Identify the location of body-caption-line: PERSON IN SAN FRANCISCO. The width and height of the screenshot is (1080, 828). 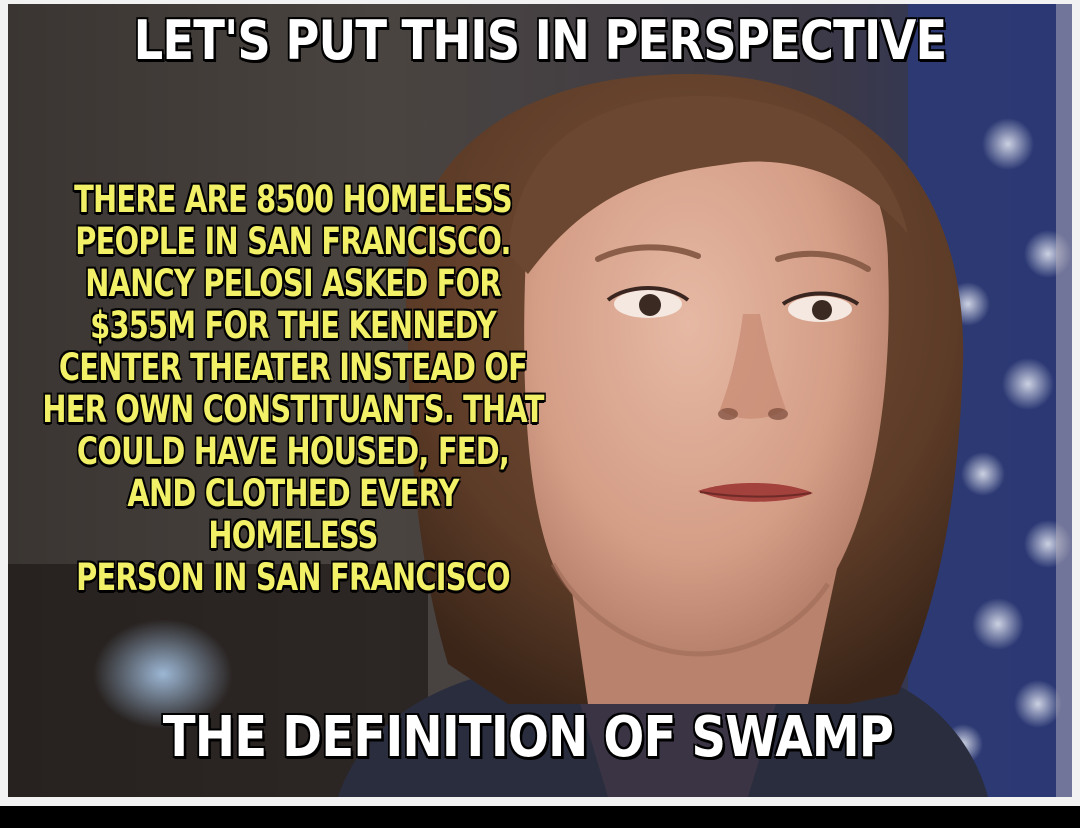
(293, 577).